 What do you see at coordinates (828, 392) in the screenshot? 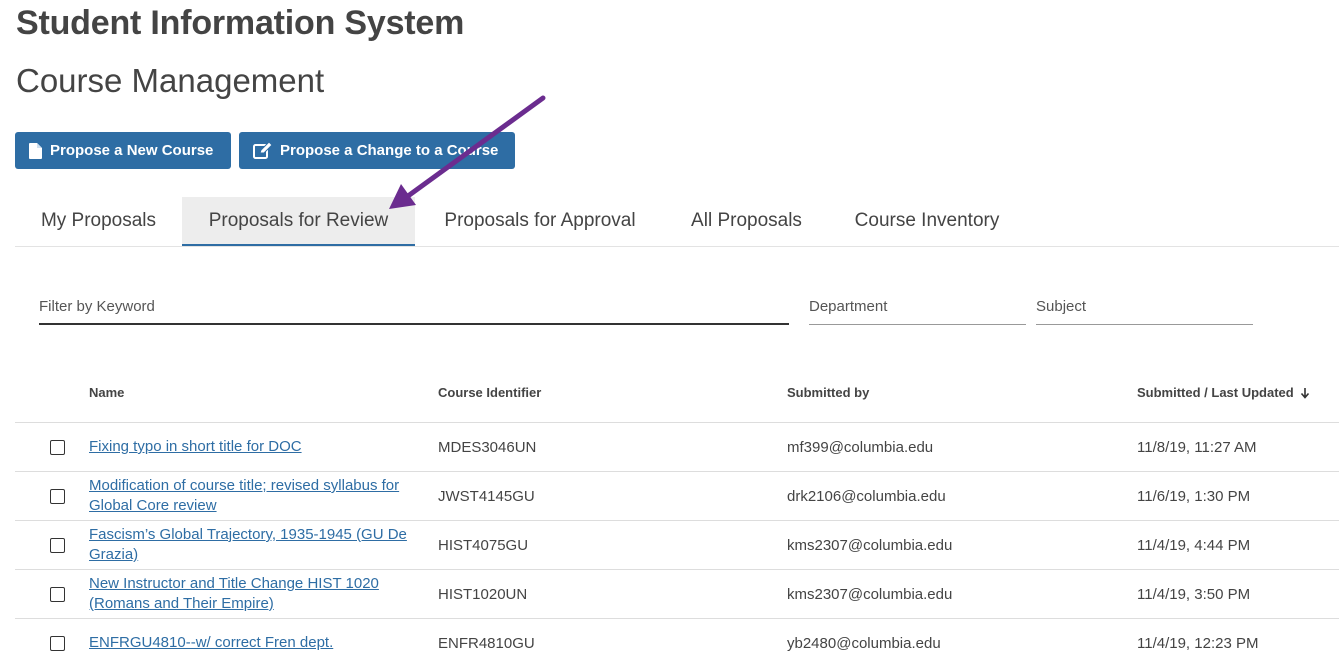
I see `column-header-submitted-by: Submitted by` at bounding box center [828, 392].